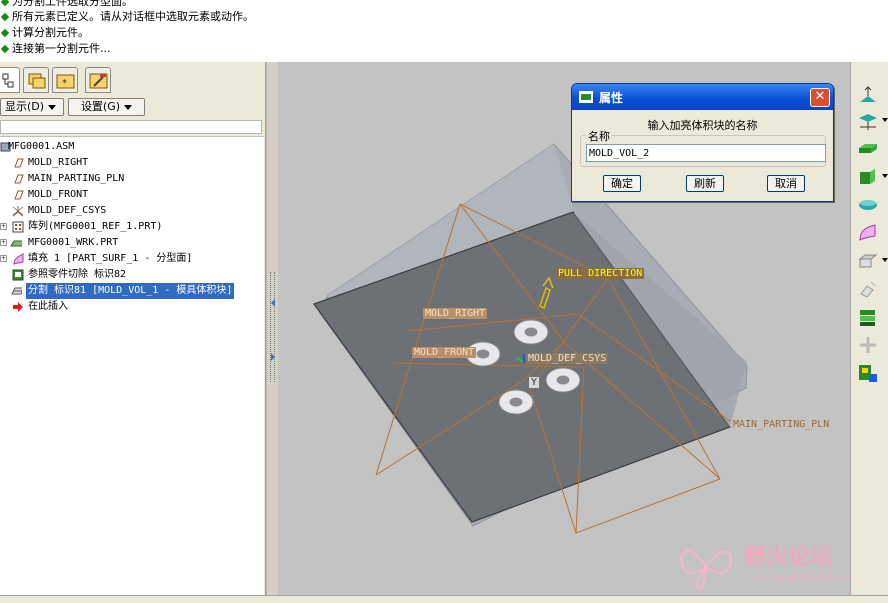 The width and height of the screenshot is (888, 603). Describe the element at coordinates (76, 178) in the screenshot. I see `tree-item-label: MAIN_PARTING_PLN` at that location.